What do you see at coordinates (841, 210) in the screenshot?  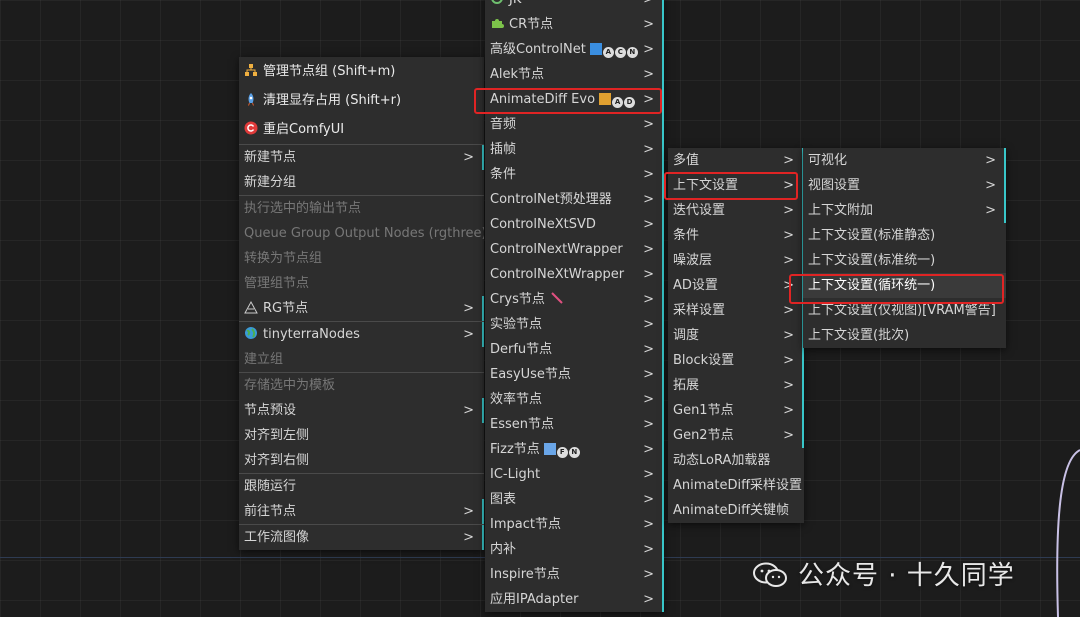 I see `menu-item-label: 上下文附加` at bounding box center [841, 210].